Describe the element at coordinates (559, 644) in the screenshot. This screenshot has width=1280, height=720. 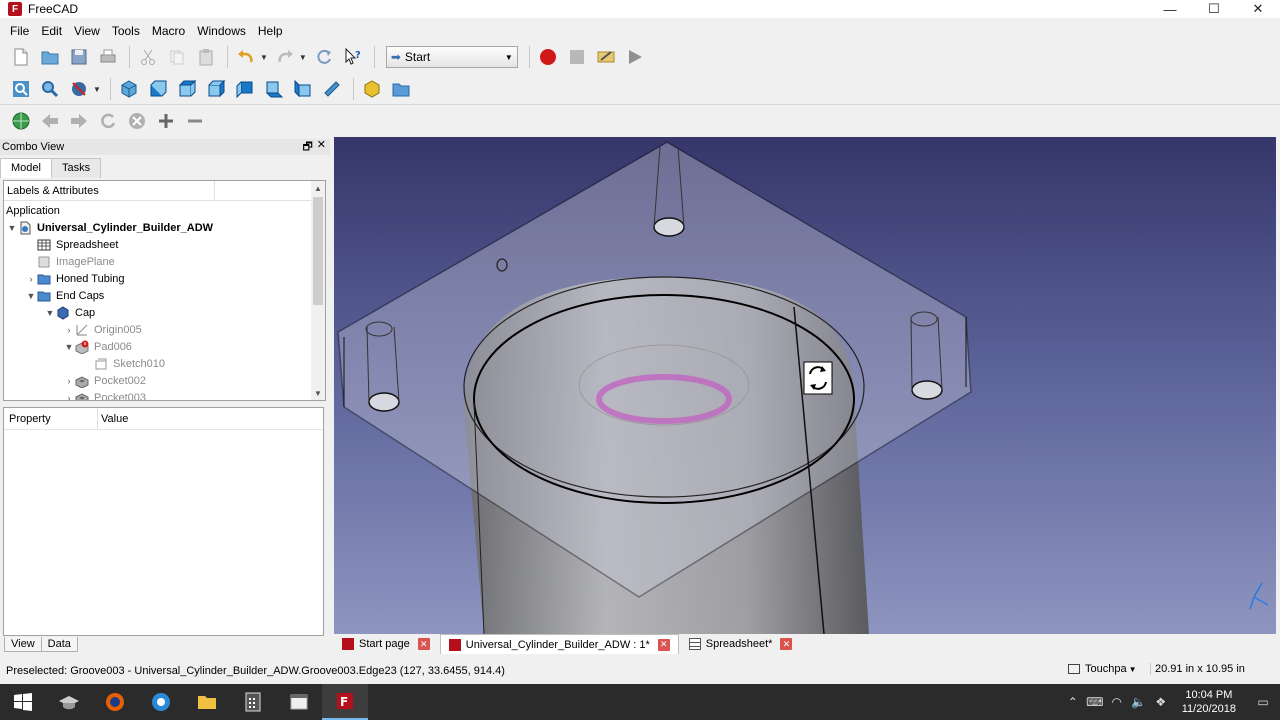
I see `doc-tab-cylinder-builder: Universal_Cylinder_Builder_ADW : 1* ✕` at that location.